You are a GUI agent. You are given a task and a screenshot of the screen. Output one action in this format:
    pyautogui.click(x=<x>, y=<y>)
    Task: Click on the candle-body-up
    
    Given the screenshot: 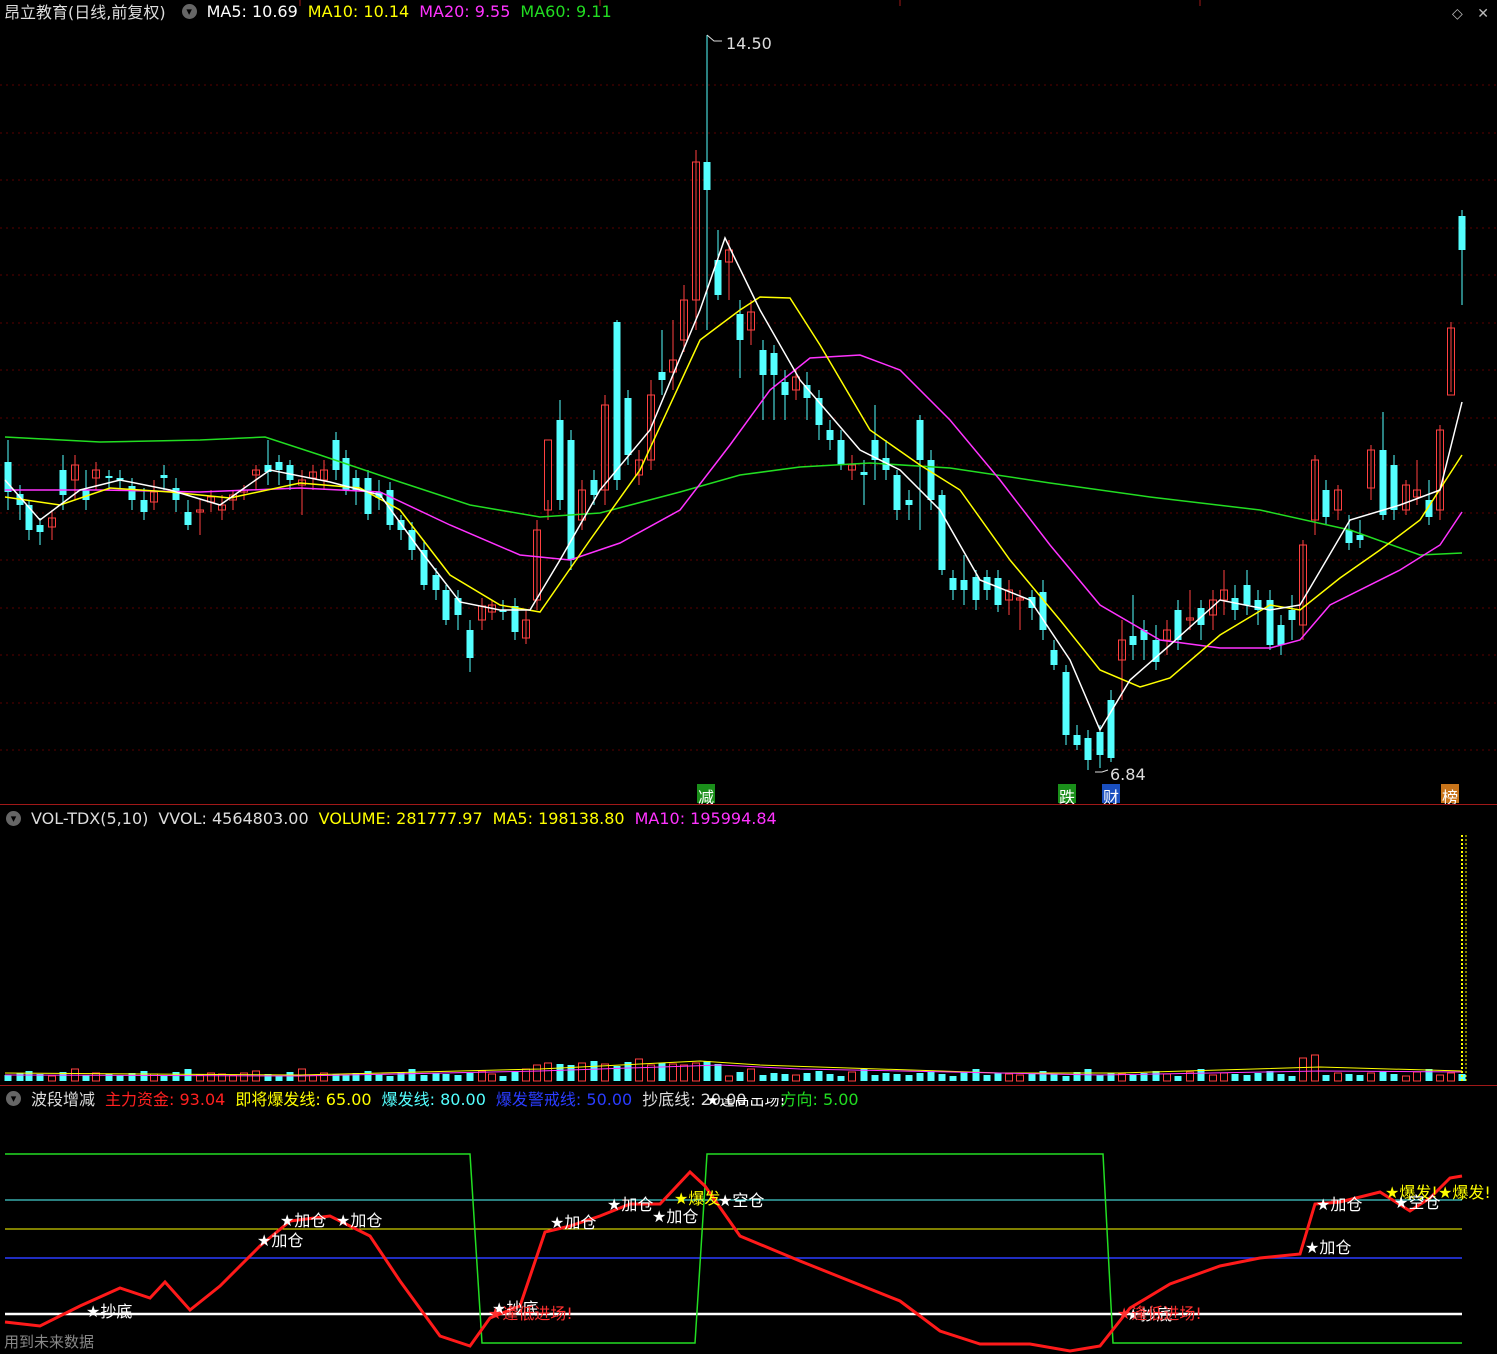 What is the action you would take?
    pyautogui.click(x=548, y=475)
    